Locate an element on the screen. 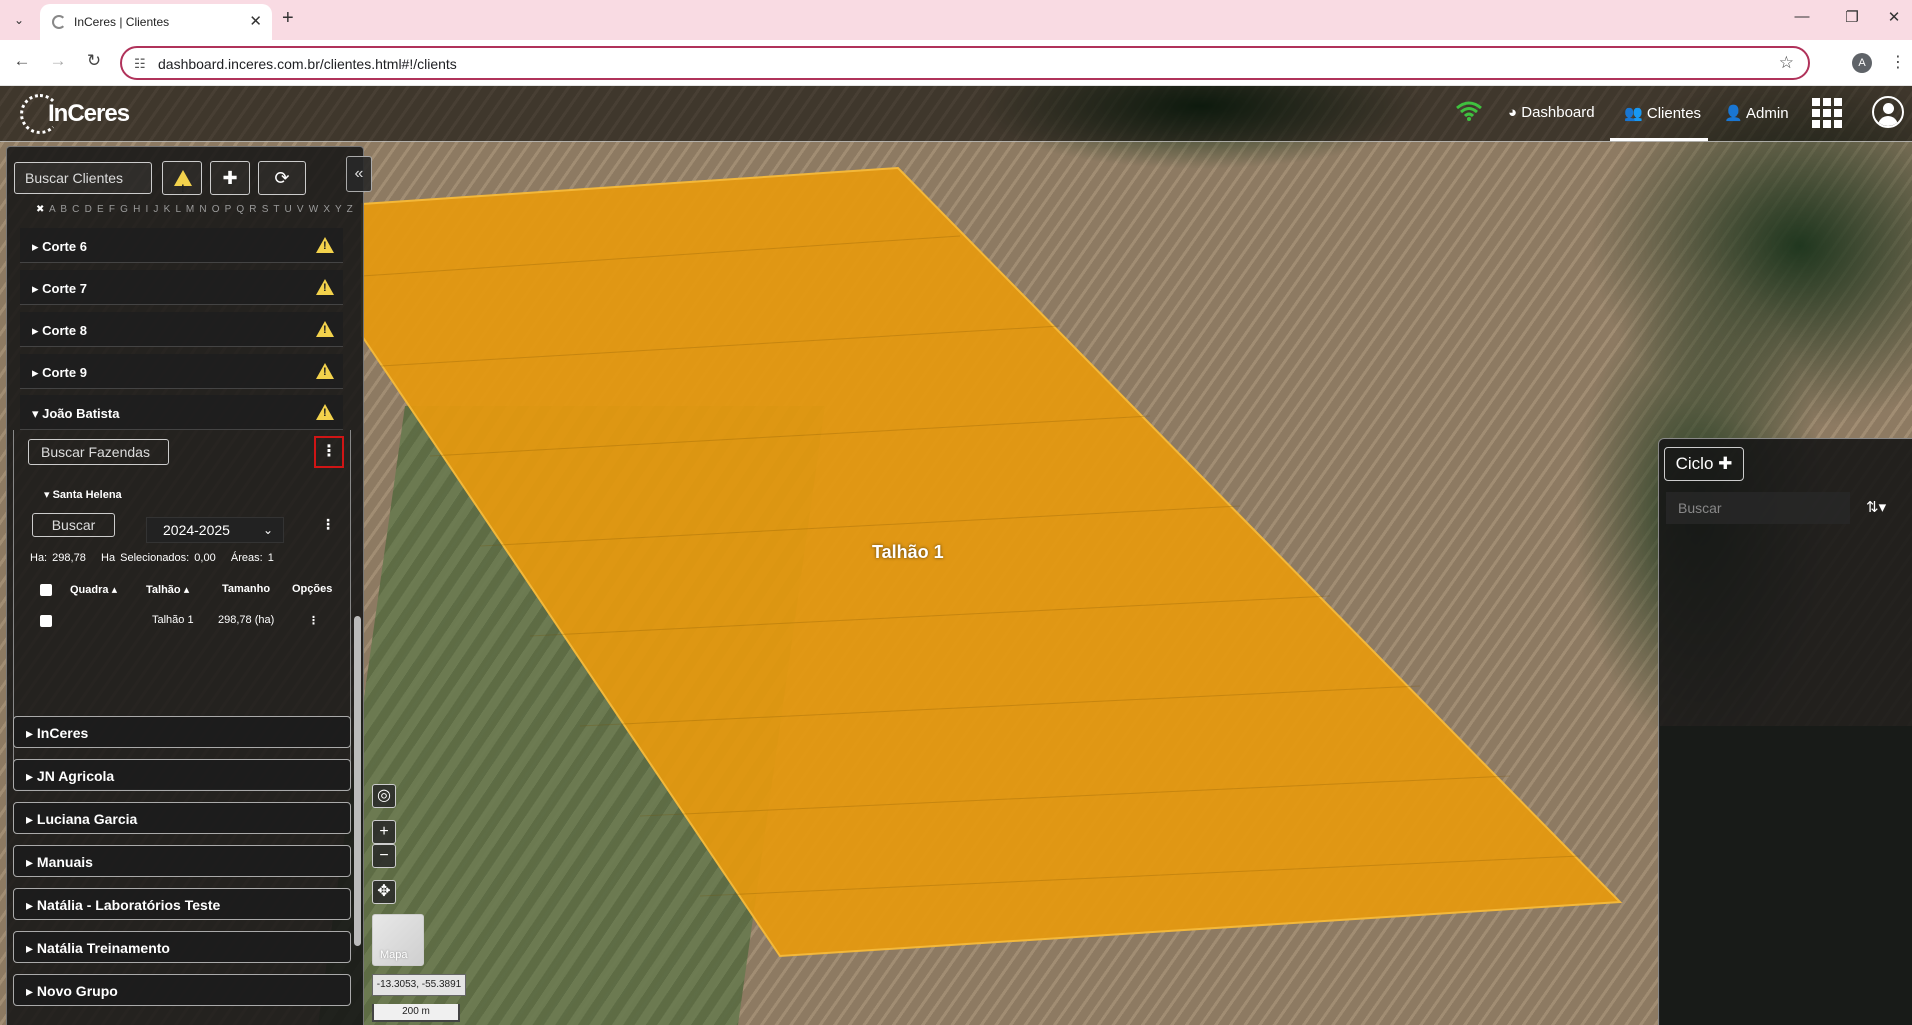 The width and height of the screenshot is (1912, 1025). group-label: ▸ Luciana Garcia is located at coordinates (82, 819).